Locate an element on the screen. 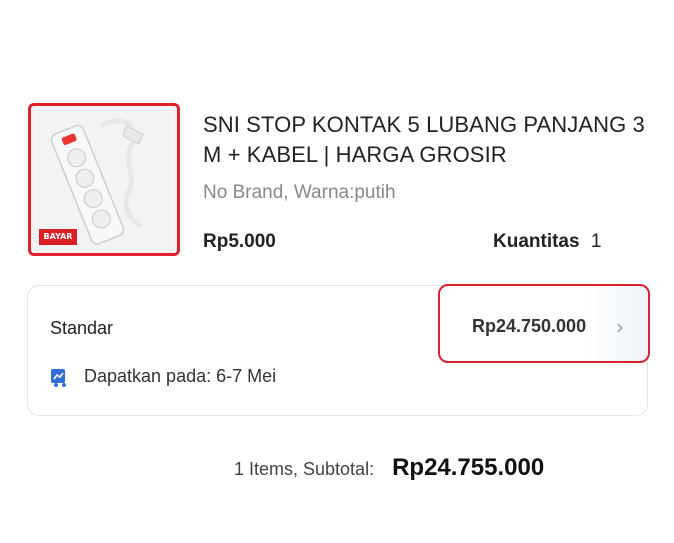 The image size is (674, 543). quantity: Kuantitas 1 is located at coordinates (547, 242).